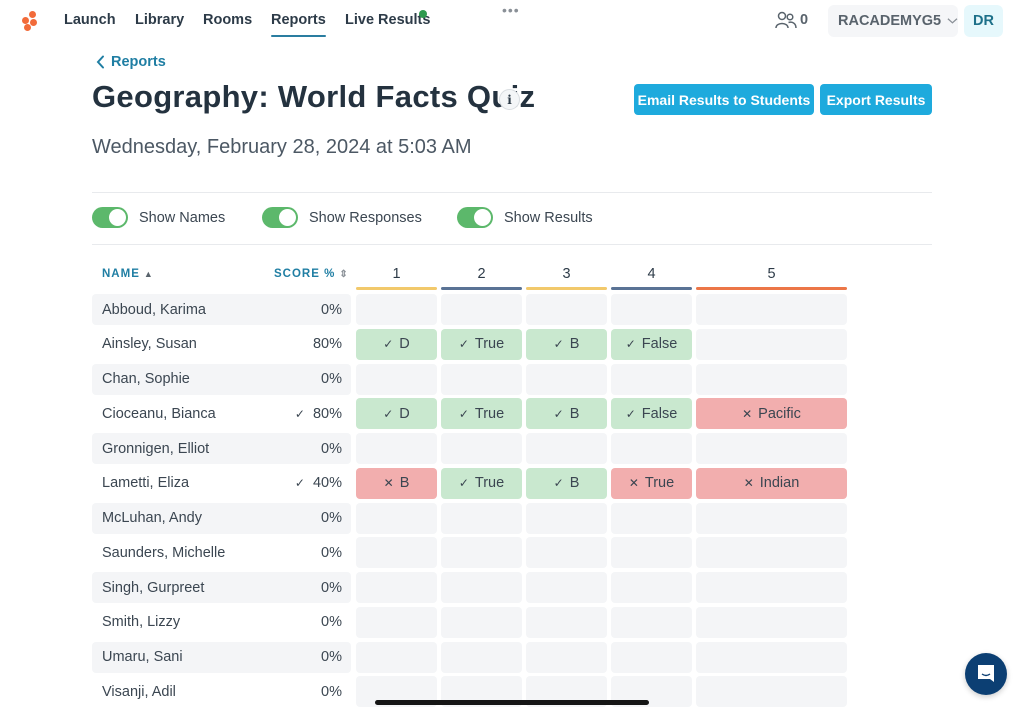 This screenshot has height=712, width=1024. I want to click on student-count-value: 0, so click(804, 20).